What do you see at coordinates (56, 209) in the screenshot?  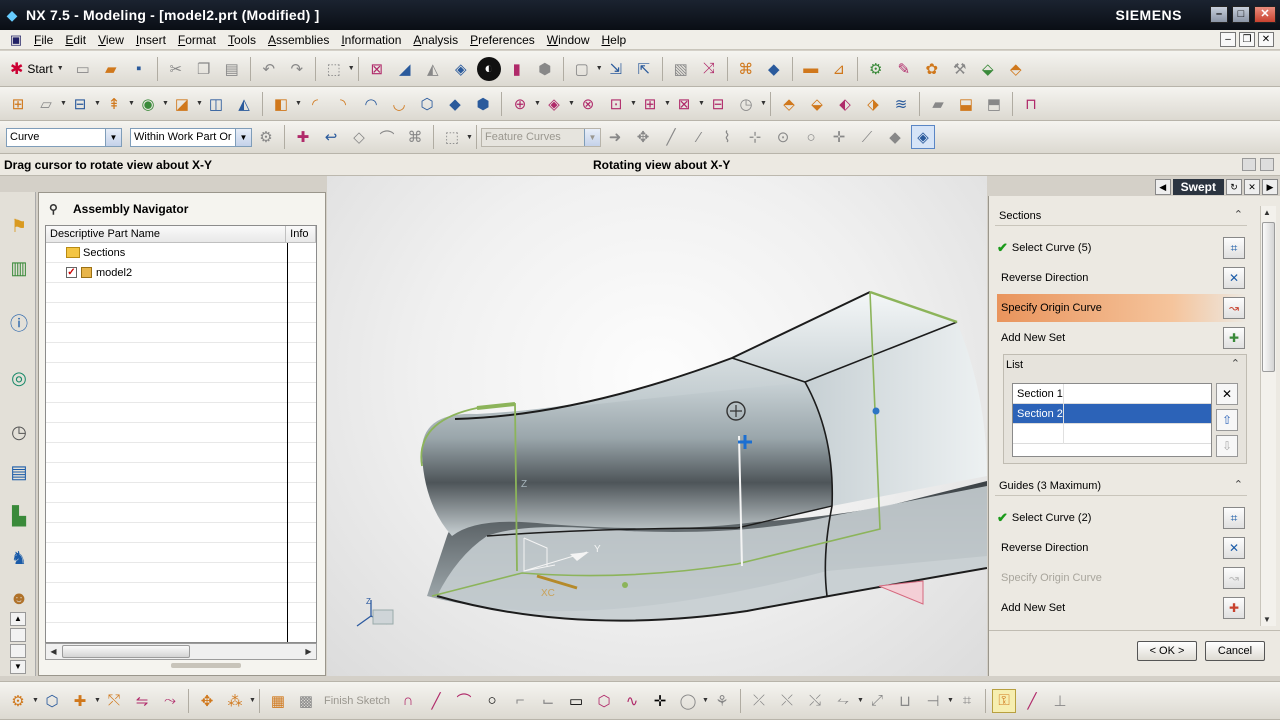 I see `pin-icon: ⚲` at bounding box center [56, 209].